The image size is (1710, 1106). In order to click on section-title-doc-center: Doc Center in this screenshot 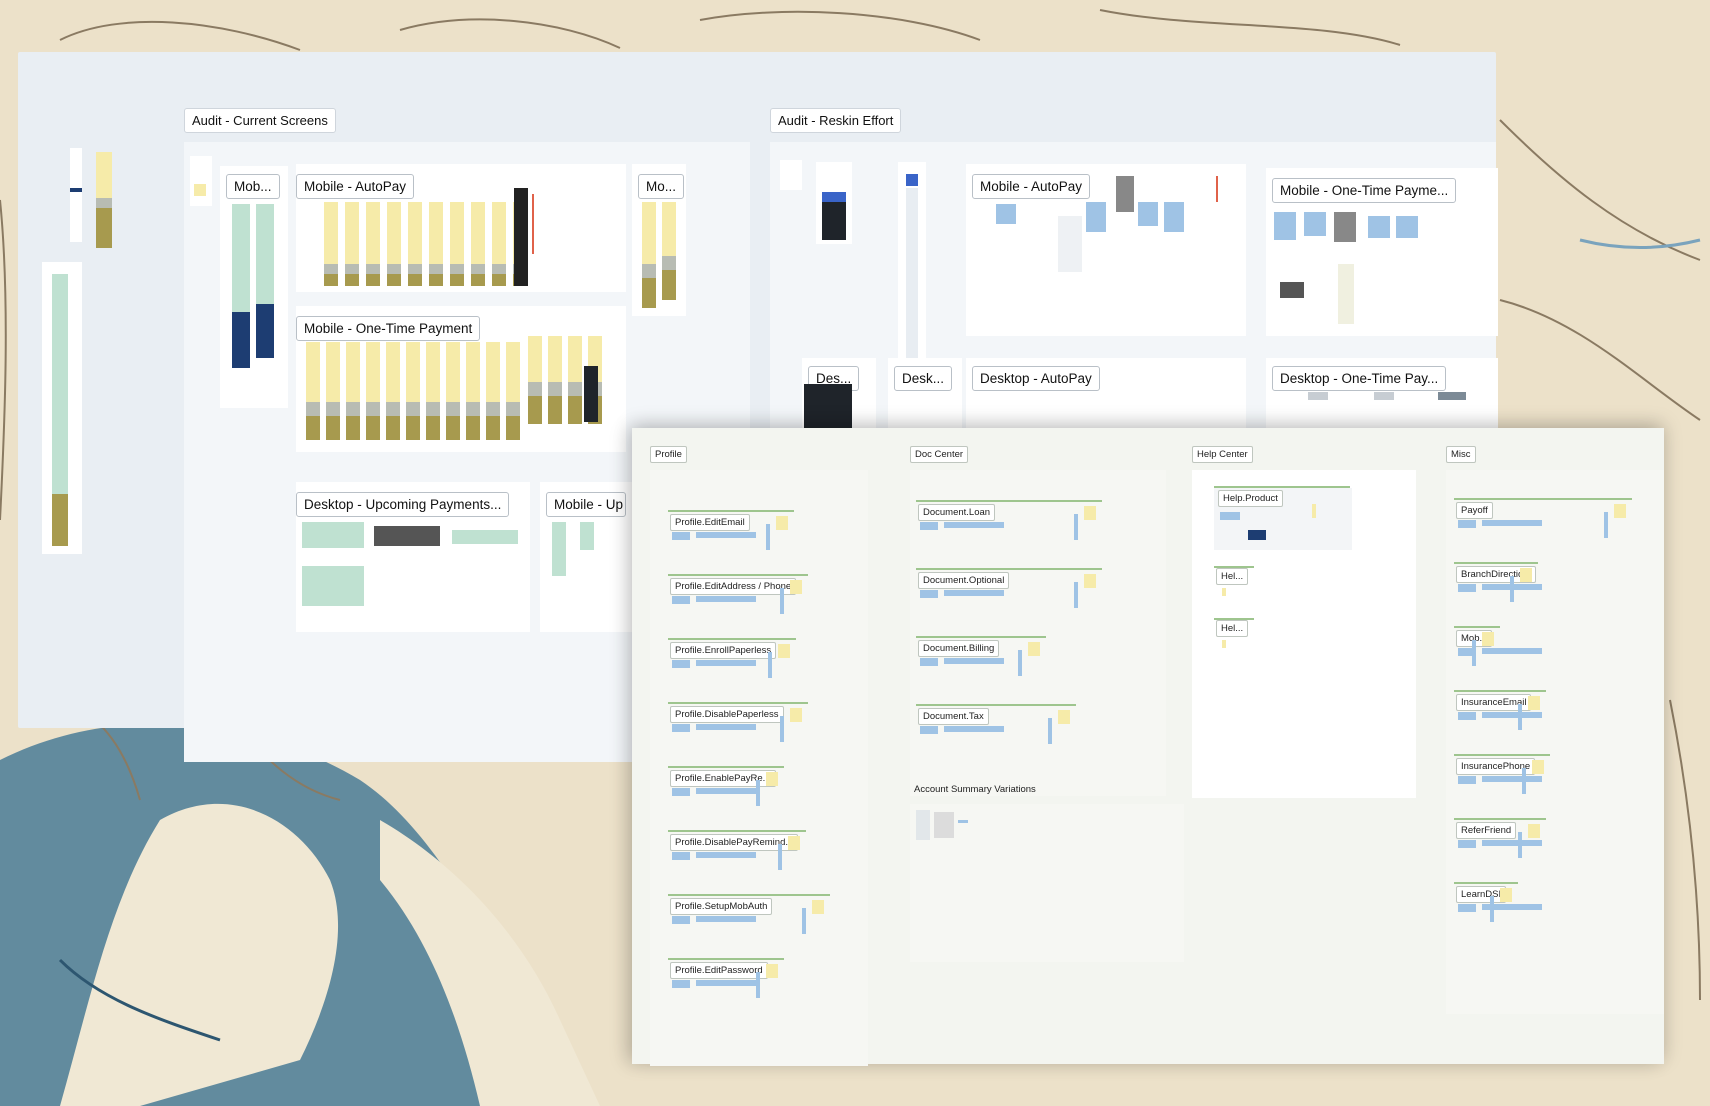, I will do `click(939, 454)`.